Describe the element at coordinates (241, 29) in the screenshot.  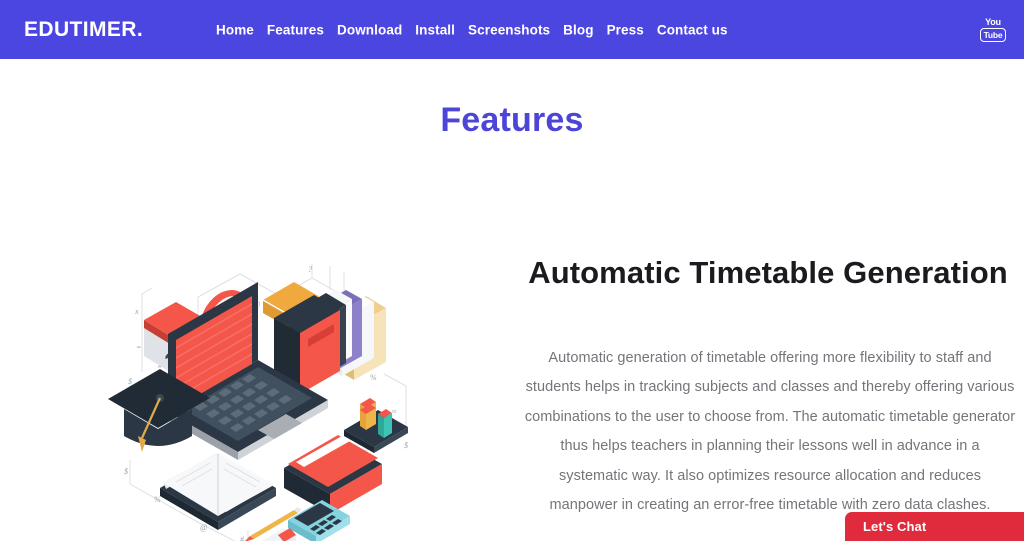
I see `nav-item-home: Home` at that location.